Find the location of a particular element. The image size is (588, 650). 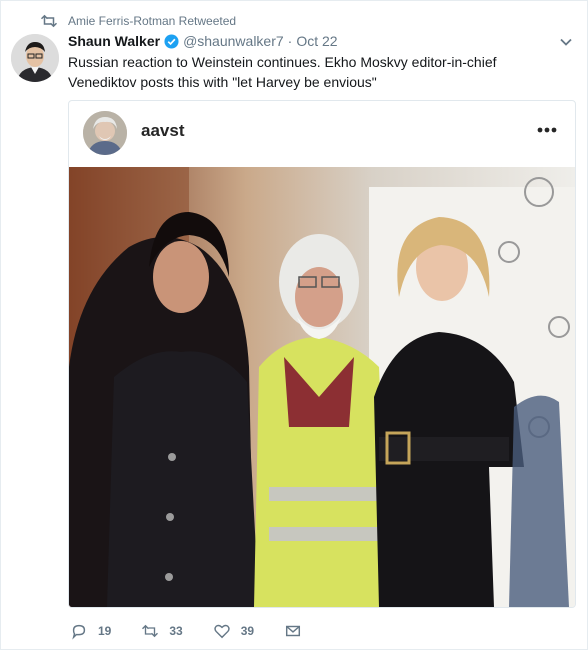

reply-action: 19 is located at coordinates (90, 631).